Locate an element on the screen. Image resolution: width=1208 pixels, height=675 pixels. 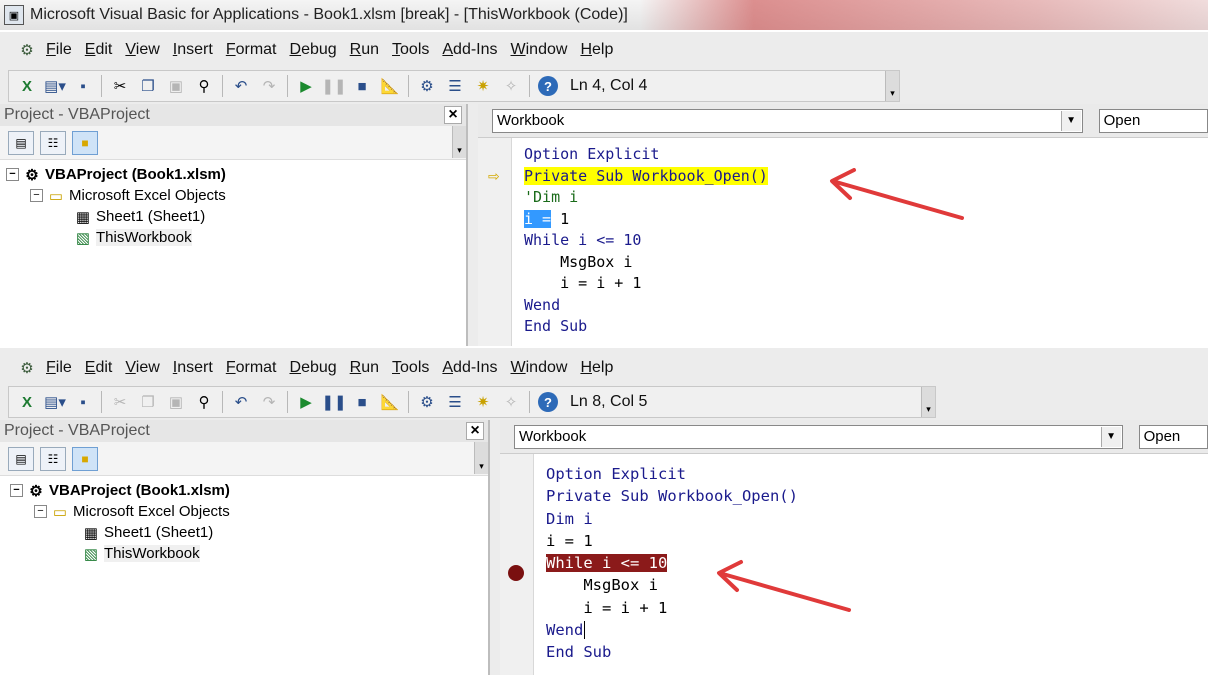
code-text: Wend is located at coordinates (565, 630).